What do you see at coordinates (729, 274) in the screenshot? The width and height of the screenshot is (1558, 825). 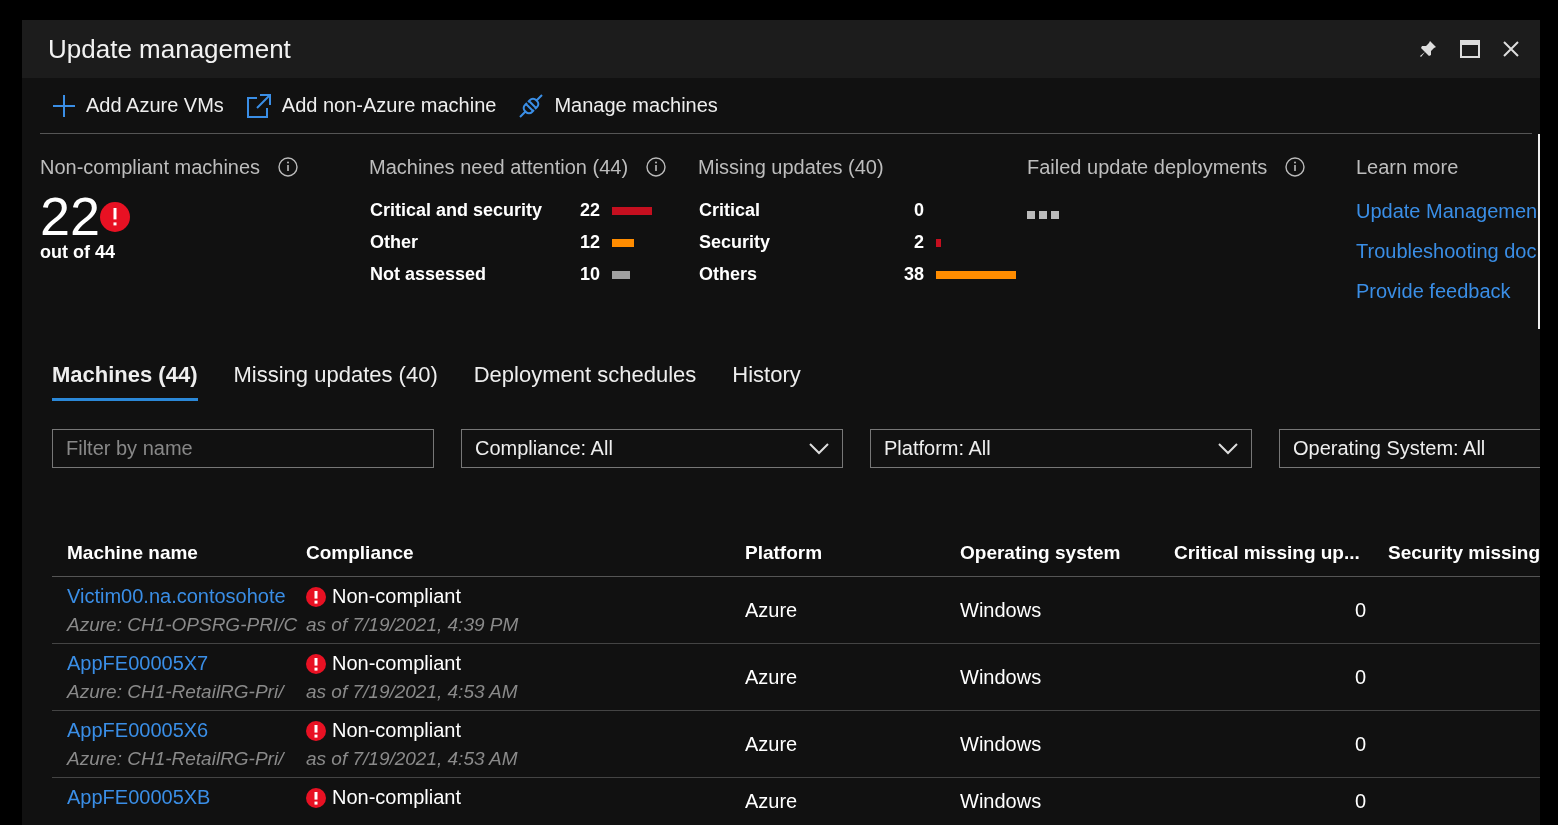 I see `metric-label: Others` at bounding box center [729, 274].